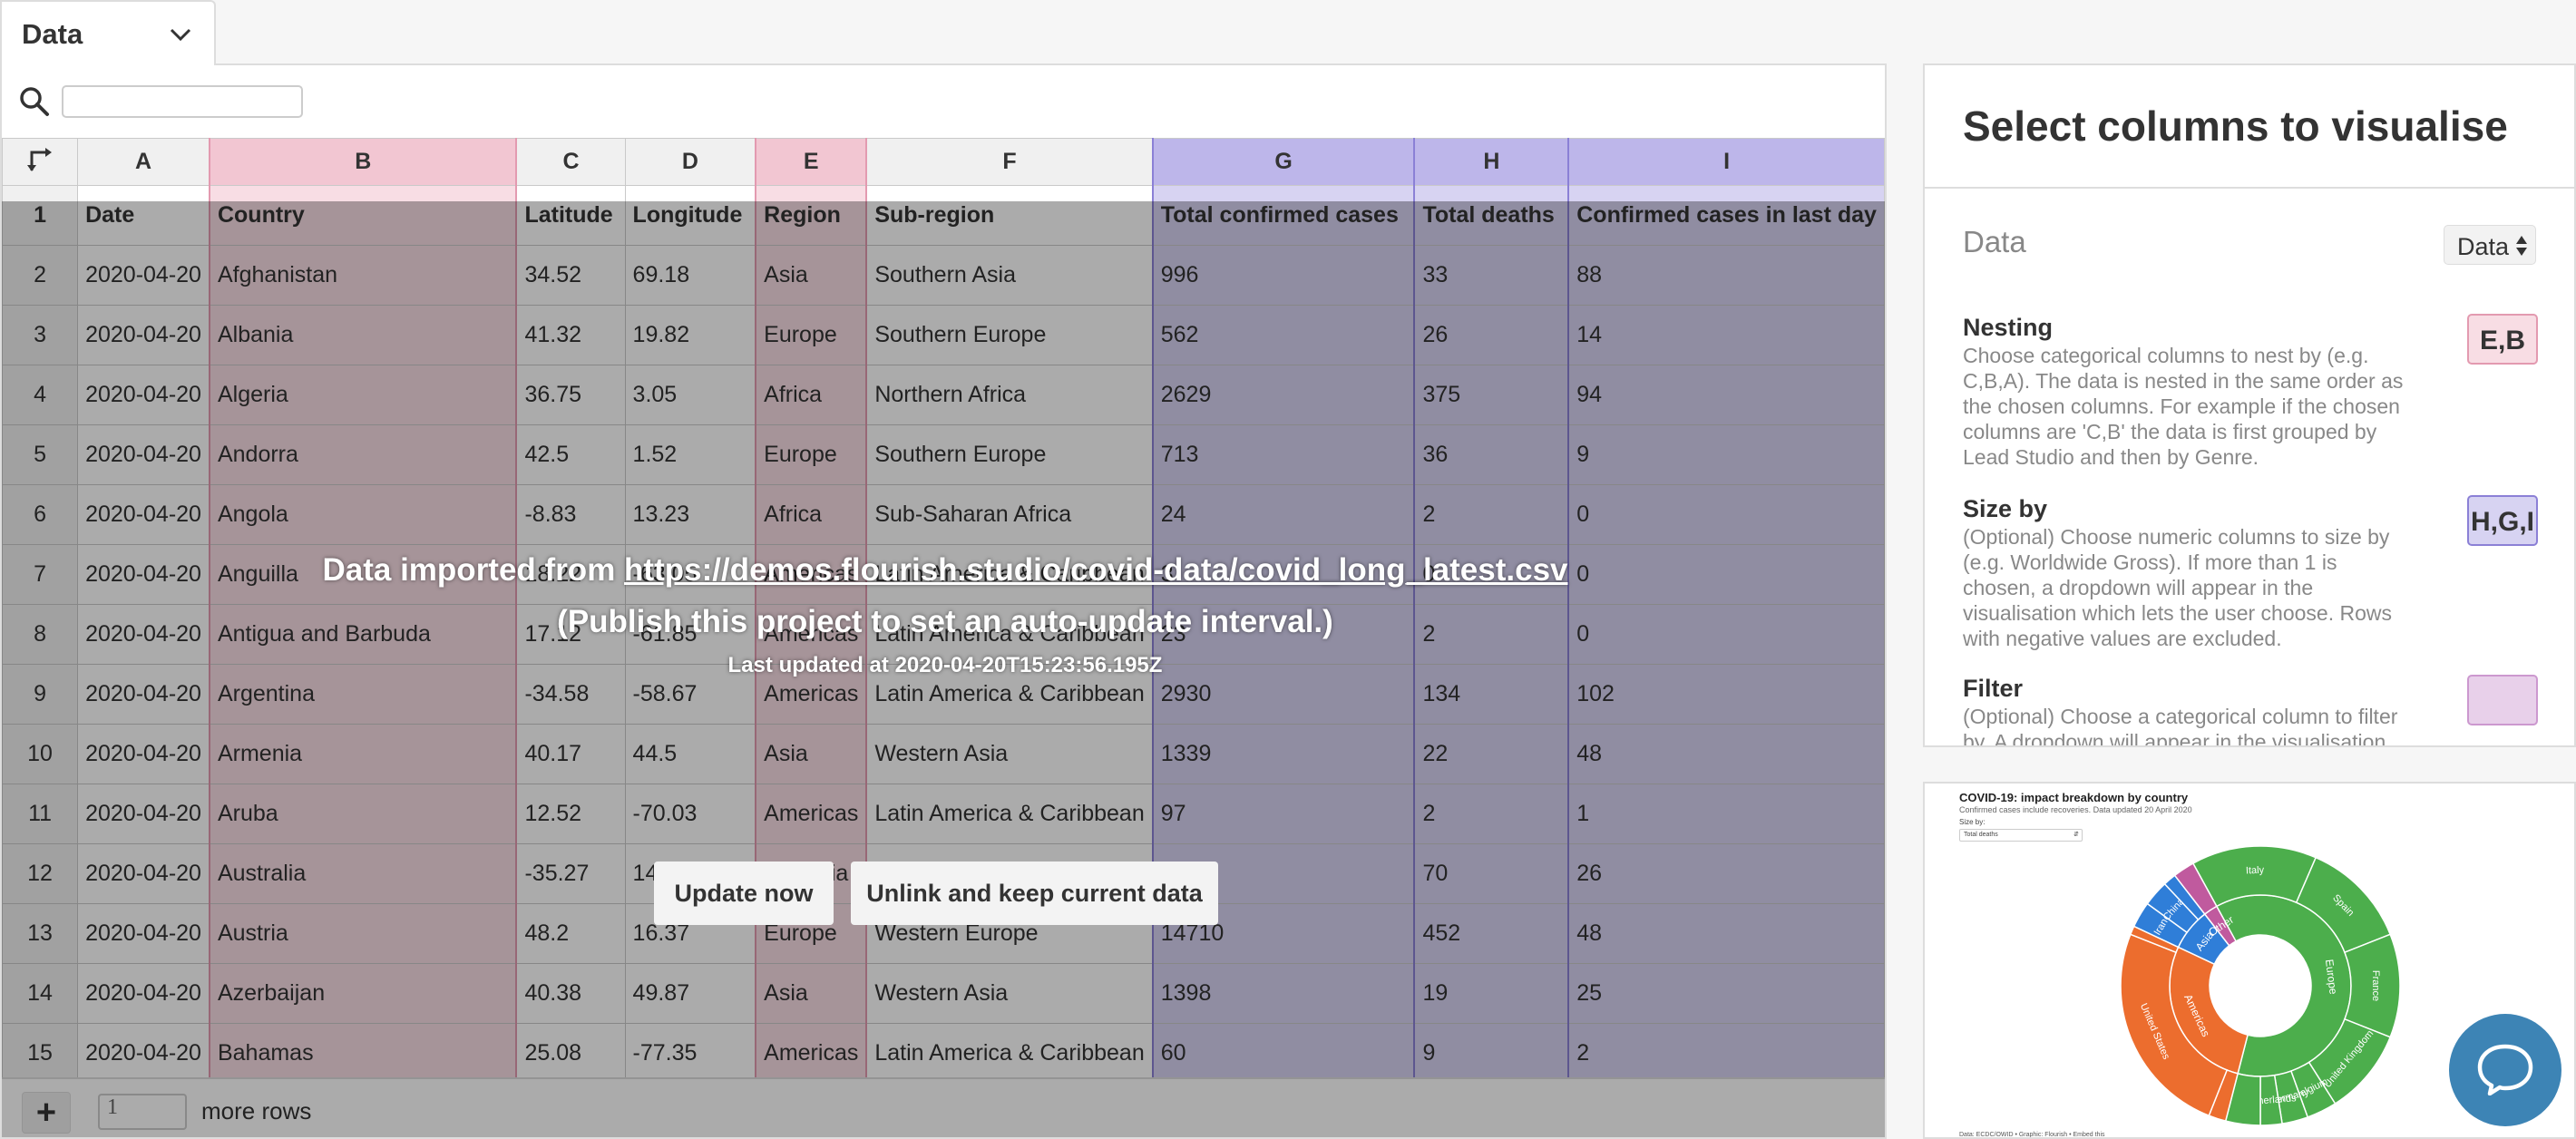 This screenshot has height=1139, width=2576. I want to click on chat-bubble-icon, so click(2505, 1069).